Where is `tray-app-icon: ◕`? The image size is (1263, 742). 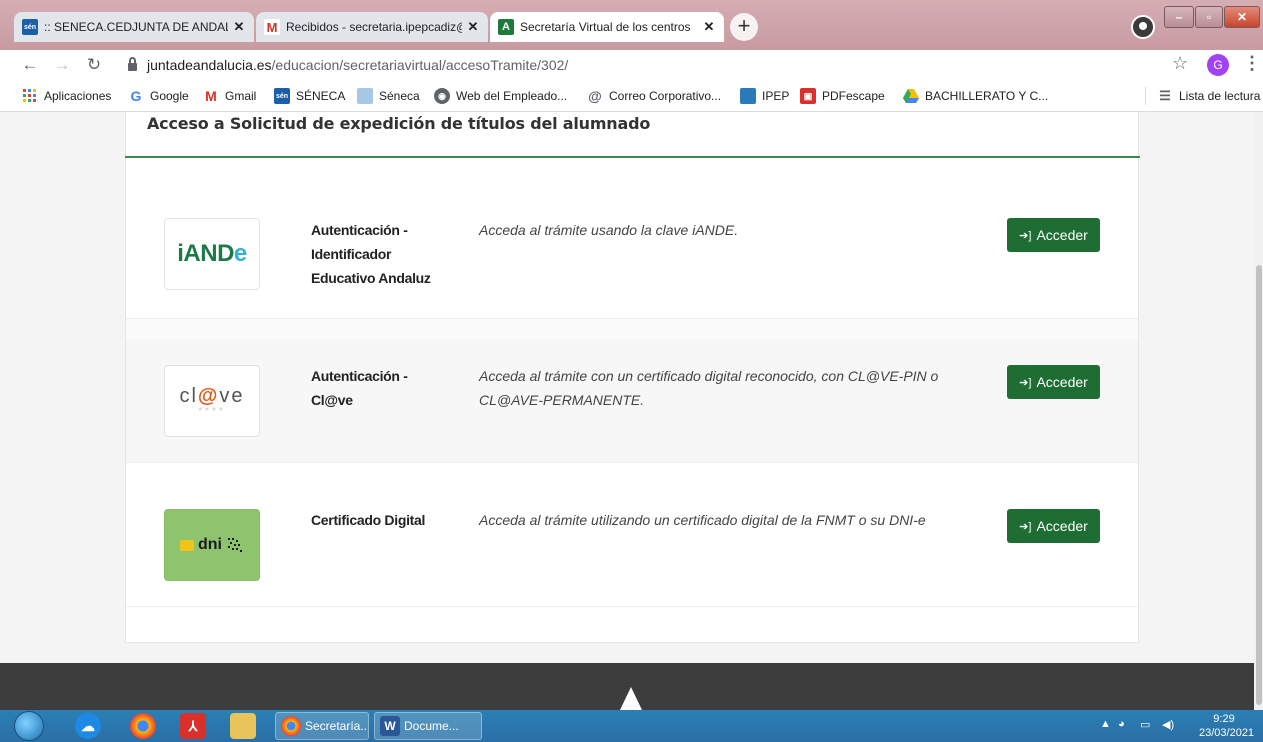
tray-app-icon: ◕ is located at coordinates (1121, 724).